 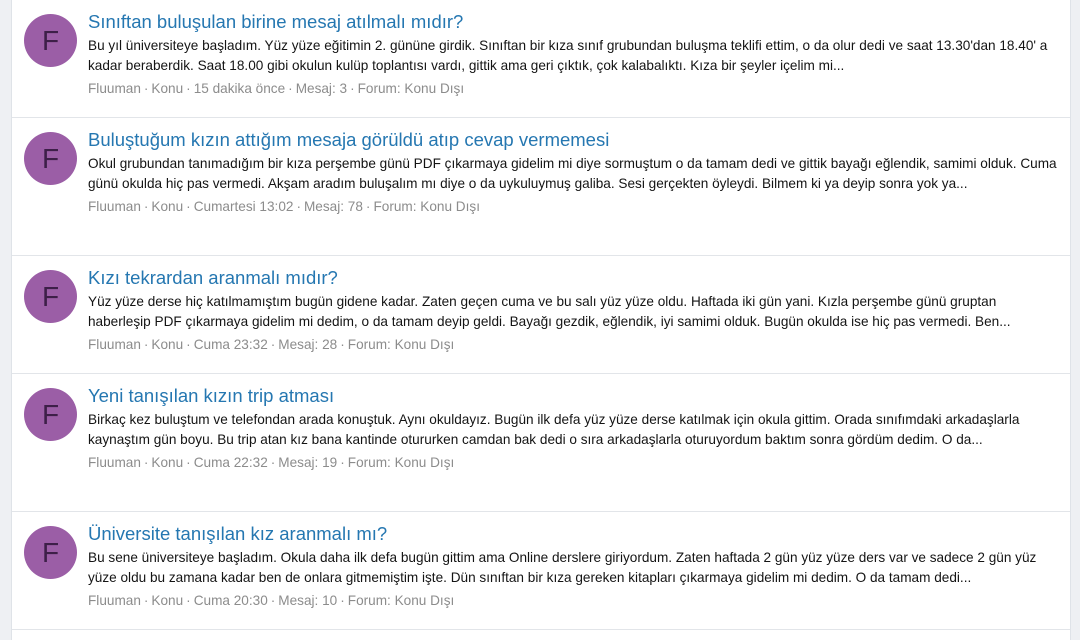 I want to click on post-time: Cumartesi 13:02, so click(x=243, y=206).